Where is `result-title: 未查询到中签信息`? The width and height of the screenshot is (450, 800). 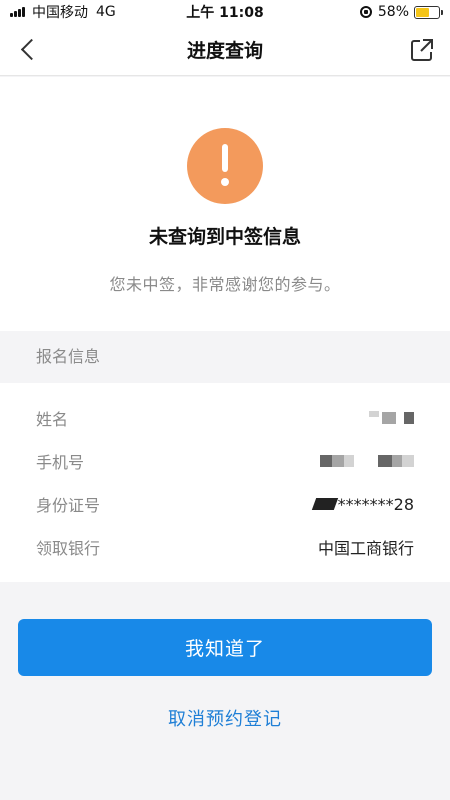
result-title: 未查询到中签信息 is located at coordinates (224, 237).